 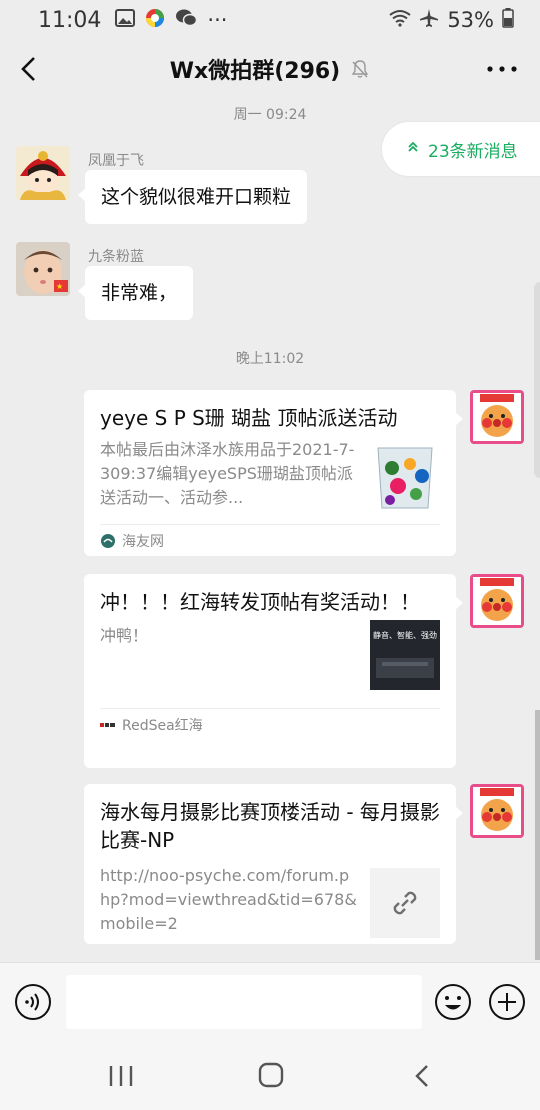 I want to click on back-button, so click(x=31, y=69).